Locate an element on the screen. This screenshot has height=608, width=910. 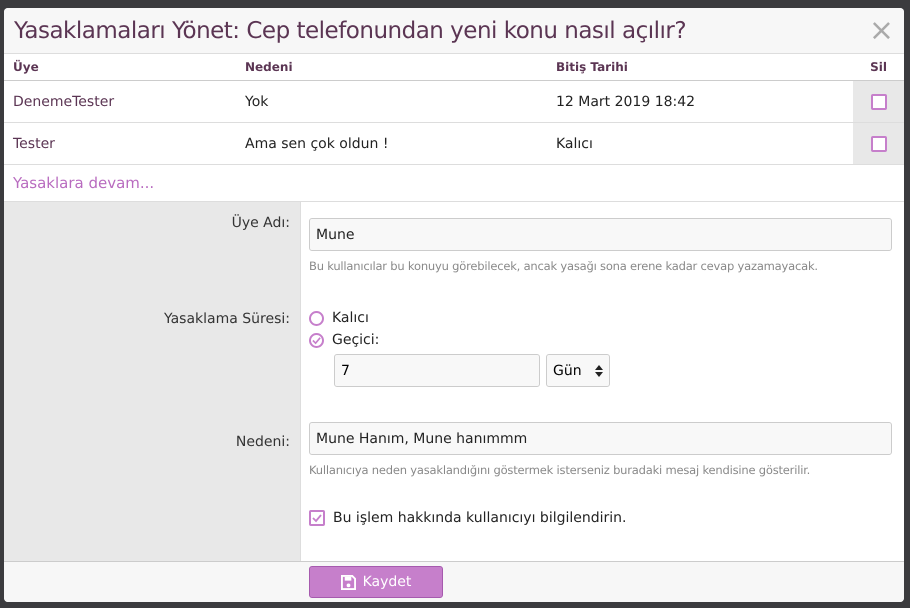
option-label: Geçici: is located at coordinates (356, 340).